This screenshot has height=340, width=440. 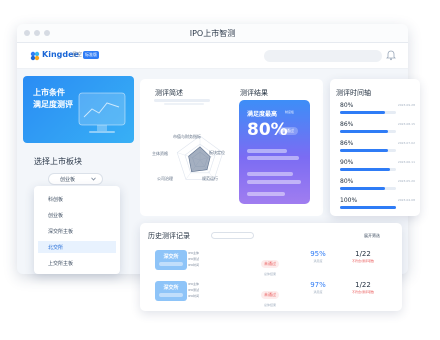 I want to click on brief-text-lines, so click(x=182, y=102).